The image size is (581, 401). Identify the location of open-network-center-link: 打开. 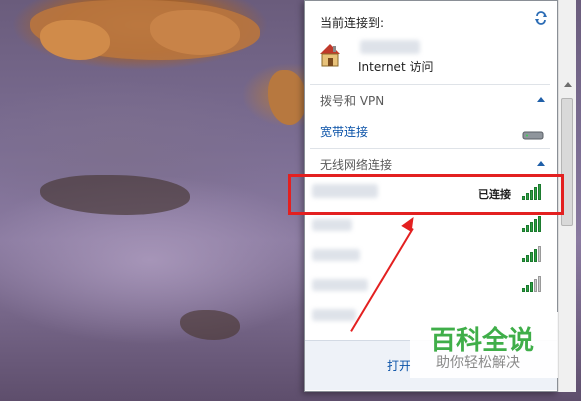
(399, 365).